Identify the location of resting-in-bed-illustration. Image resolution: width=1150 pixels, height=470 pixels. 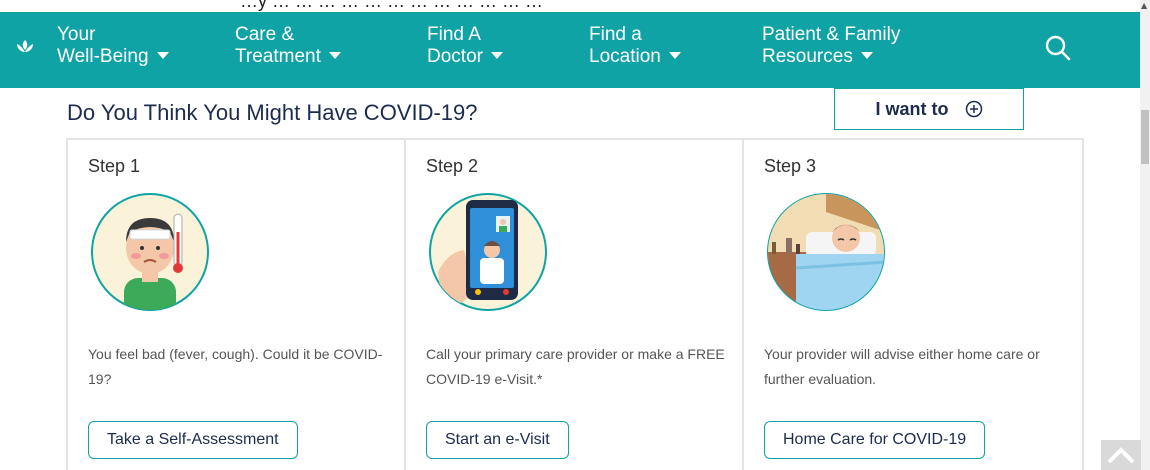
(826, 252).